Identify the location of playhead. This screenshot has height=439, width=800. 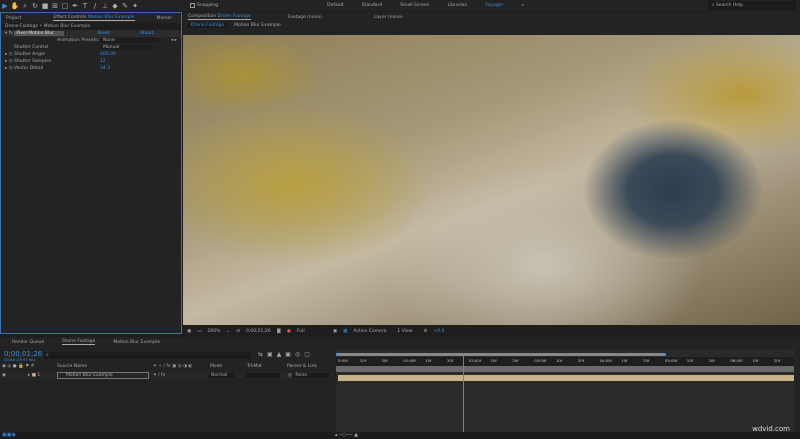
(463, 393).